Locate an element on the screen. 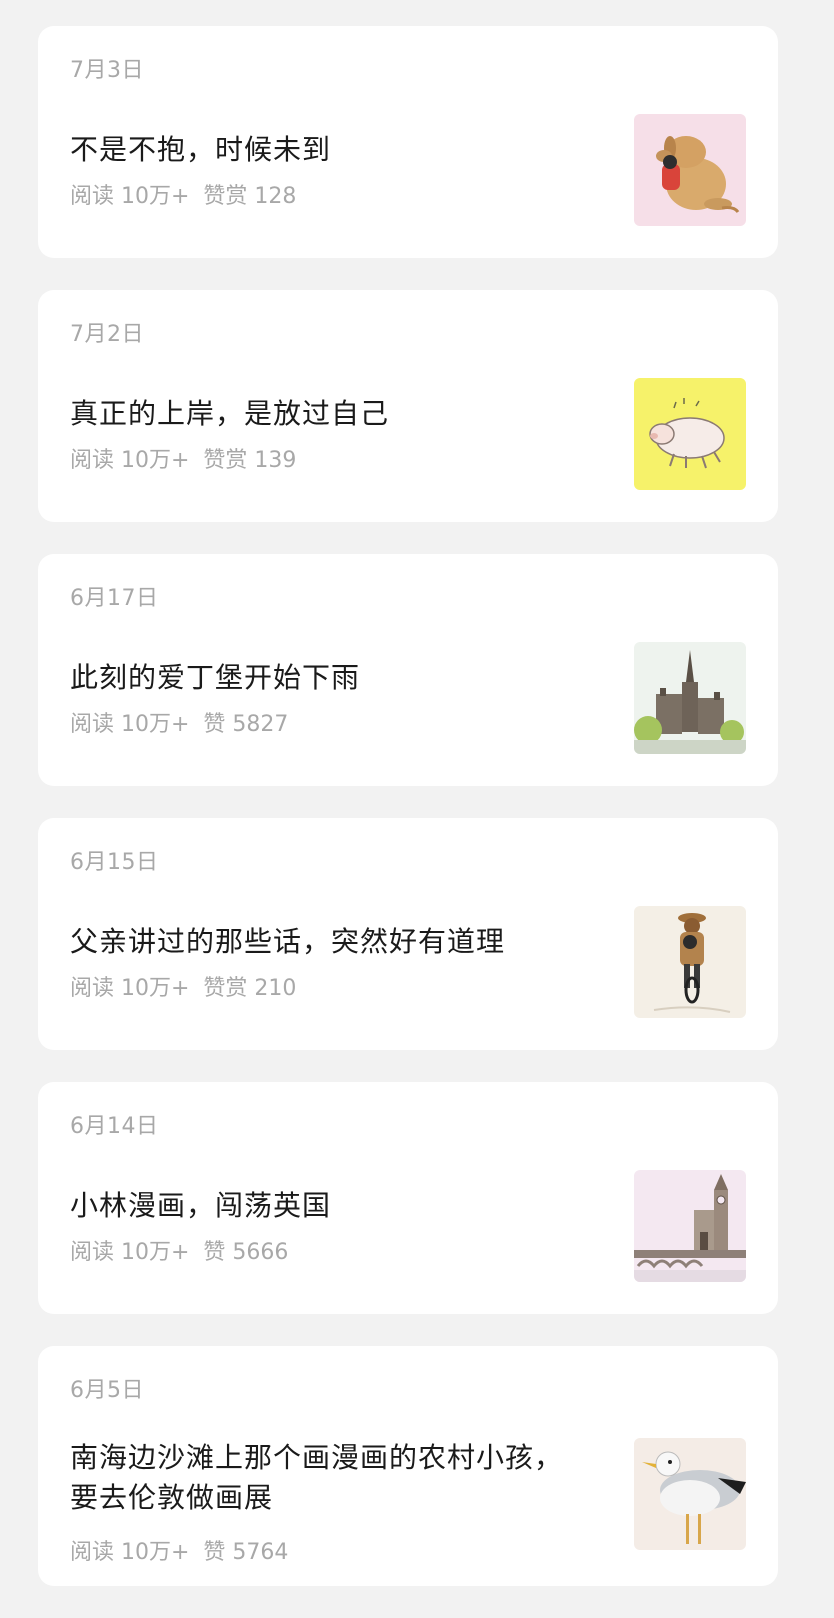  article-title: 小林漫画，闯荡英国 is located at coordinates (330, 1206).